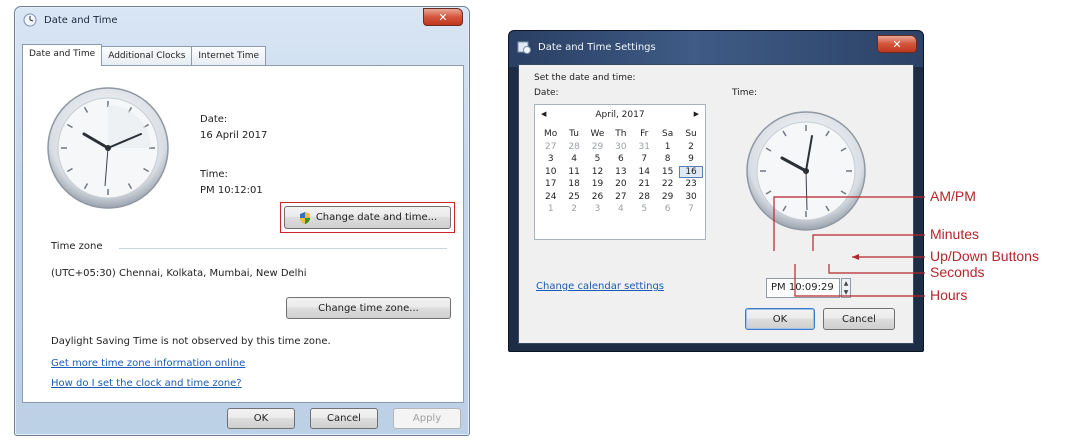  What do you see at coordinates (214, 119) in the screenshot?
I see `date-label: Date:` at bounding box center [214, 119].